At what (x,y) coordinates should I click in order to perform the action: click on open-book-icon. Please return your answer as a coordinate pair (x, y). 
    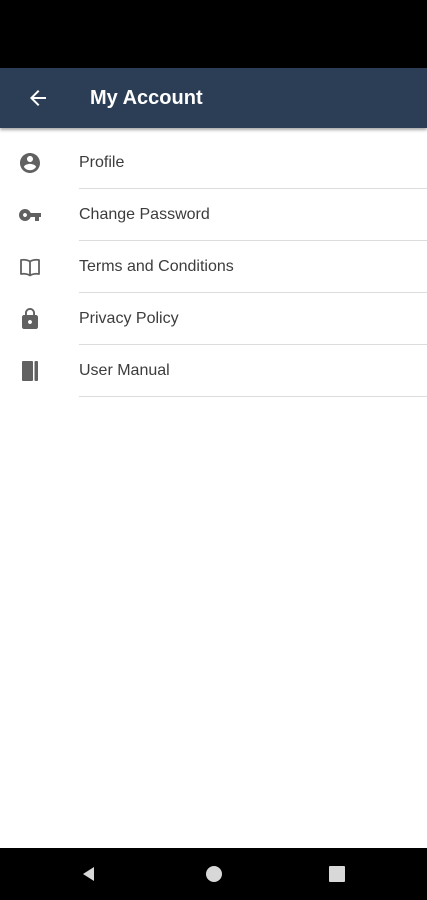
    Looking at the image, I should click on (30, 267).